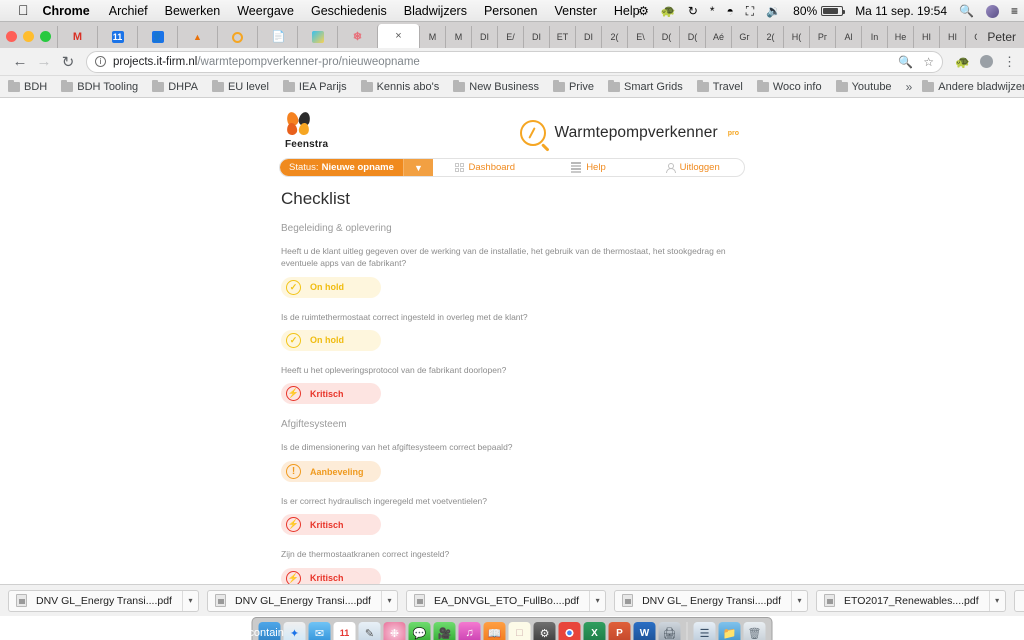  What do you see at coordinates (973, 86) in the screenshot?
I see `other-bookmarks-item: Andere bladwijzers` at bounding box center [973, 86].